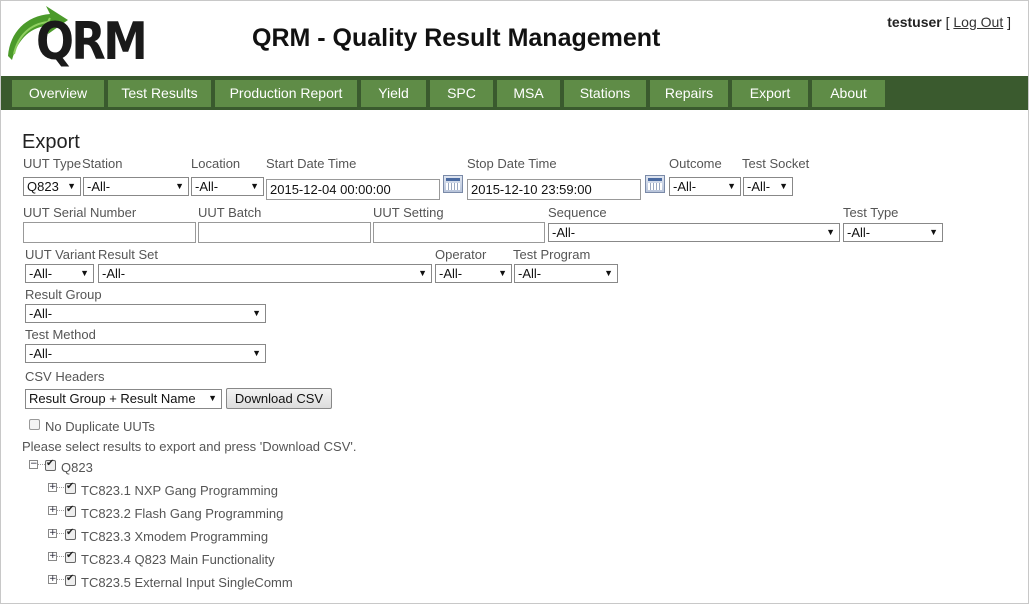 The height and width of the screenshot is (604, 1029). What do you see at coordinates (136, 186) in the screenshot?
I see `station-select: -All- ▼` at bounding box center [136, 186].